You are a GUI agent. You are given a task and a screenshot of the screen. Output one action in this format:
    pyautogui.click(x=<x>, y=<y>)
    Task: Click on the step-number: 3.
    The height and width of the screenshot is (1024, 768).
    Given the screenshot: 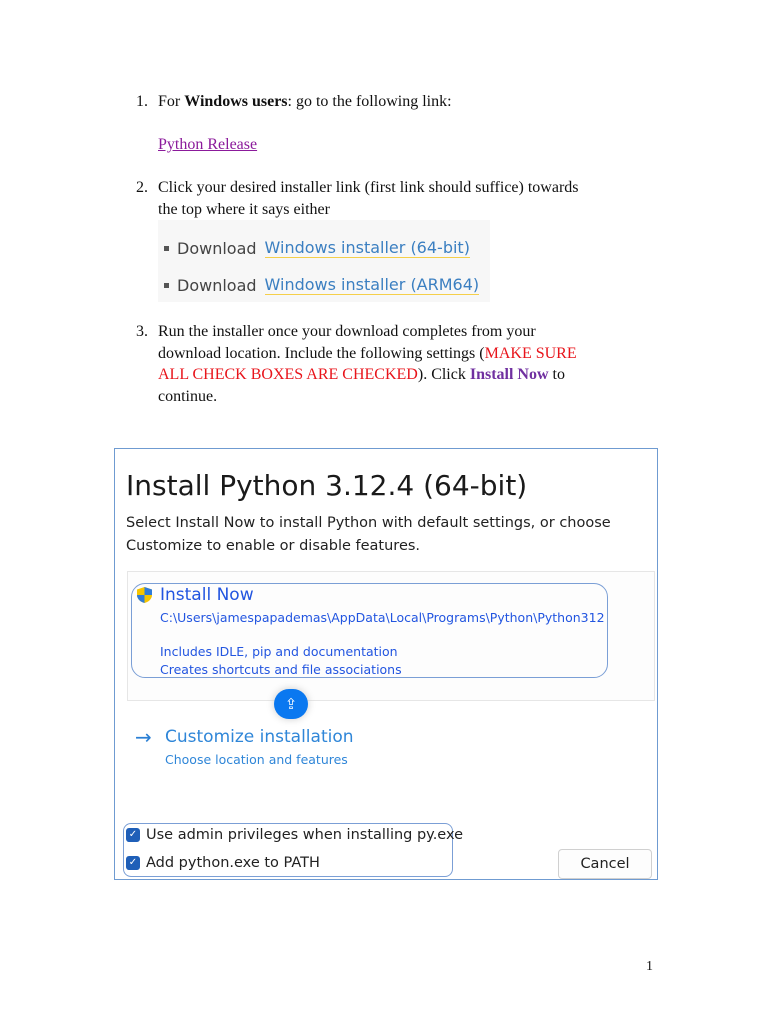 What is the action you would take?
    pyautogui.click(x=142, y=331)
    